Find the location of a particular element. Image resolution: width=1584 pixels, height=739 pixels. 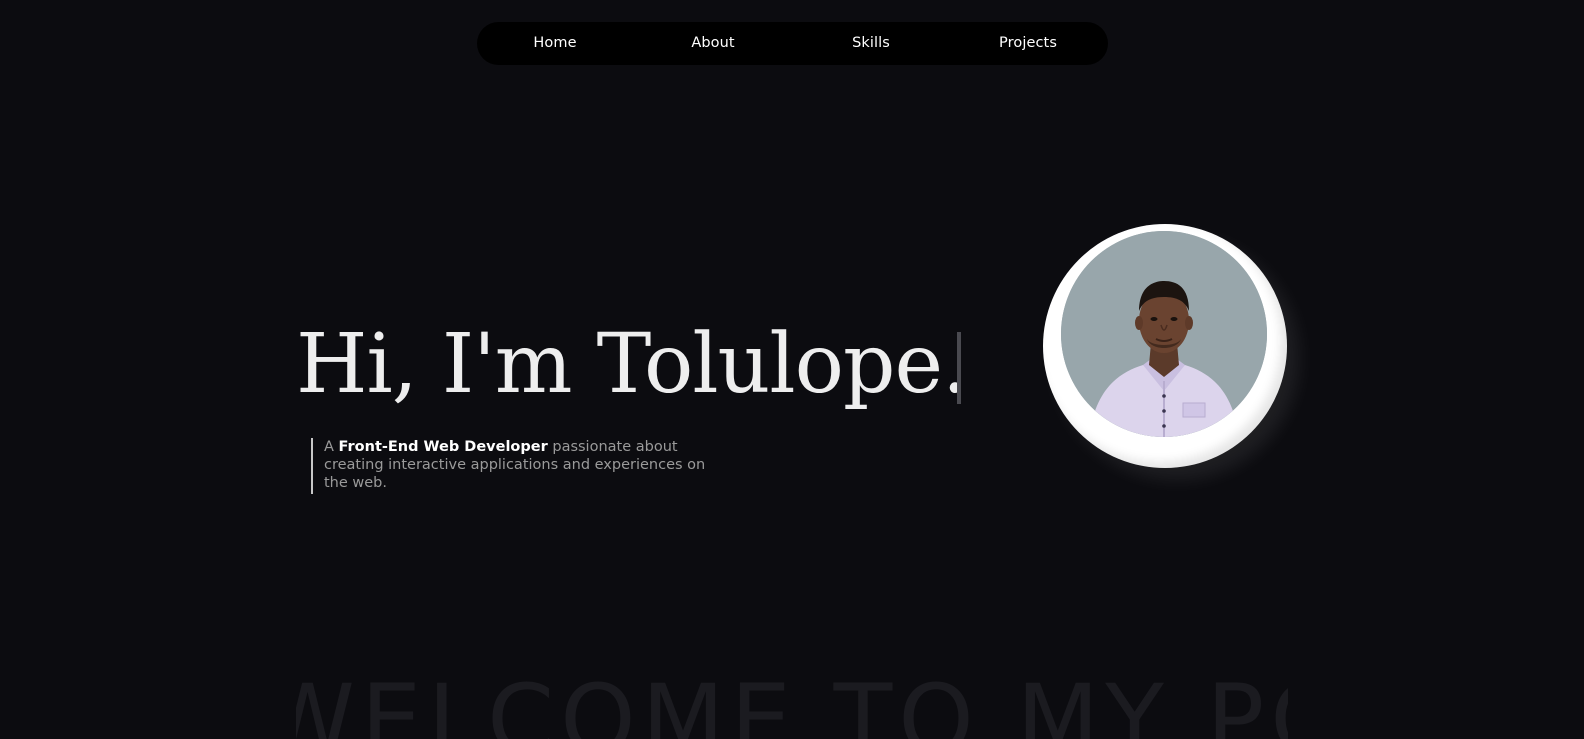

tagline-role: Front-End Web Developer is located at coordinates (443, 447).